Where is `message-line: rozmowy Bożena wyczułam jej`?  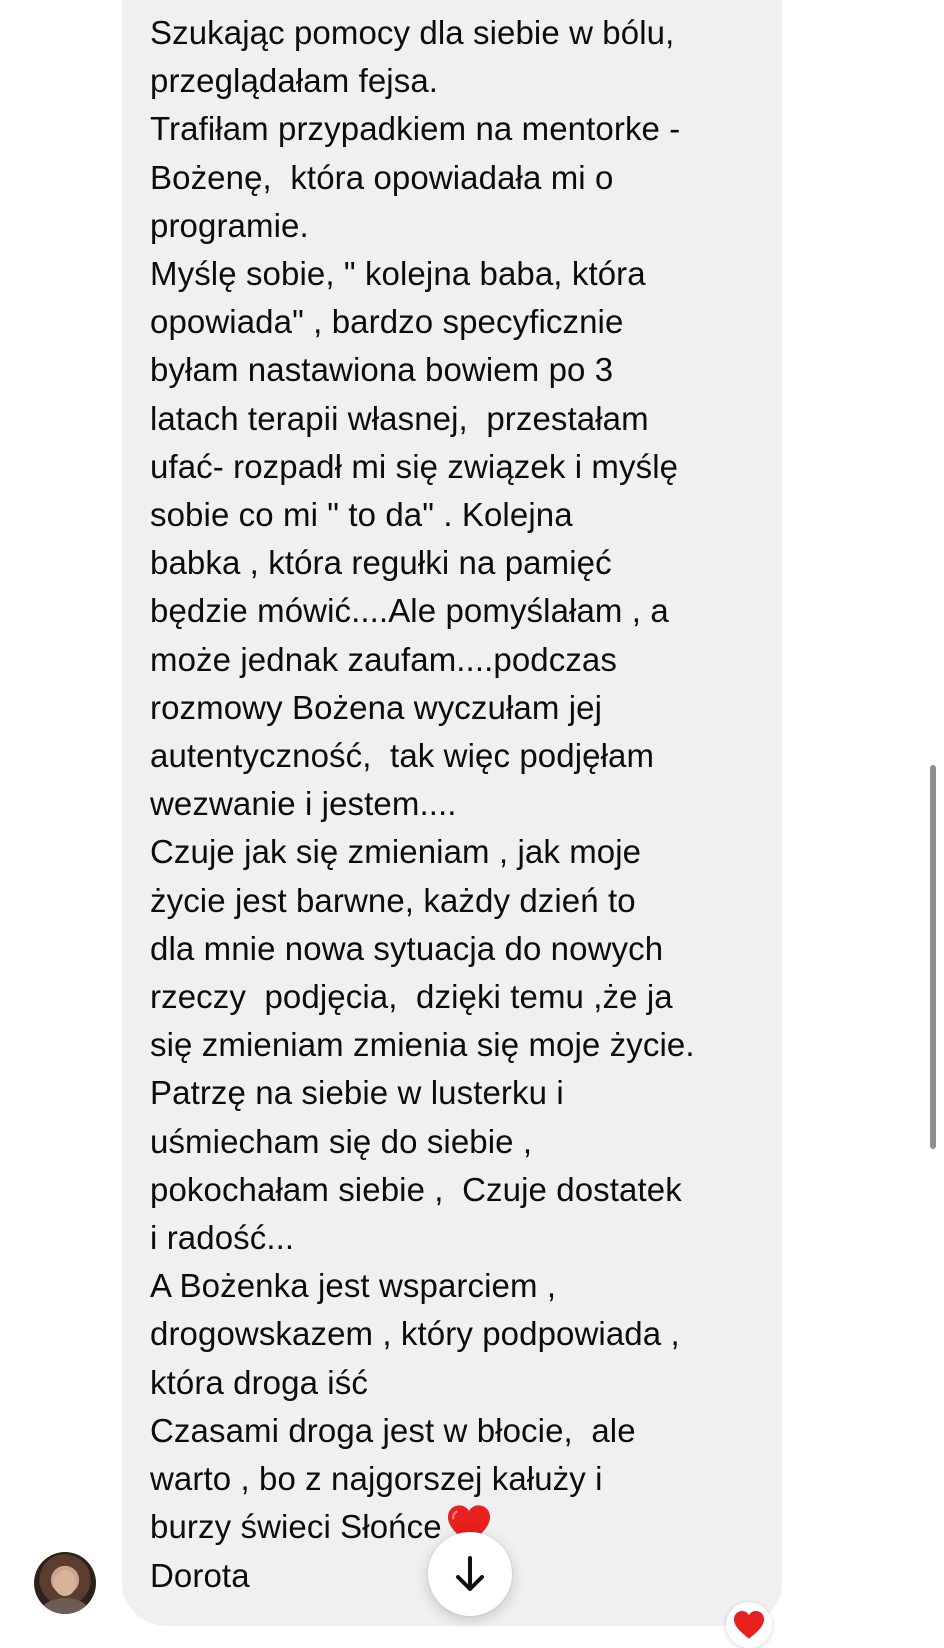
message-line: rozmowy Bożena wyczułam jej is located at coordinates (376, 707).